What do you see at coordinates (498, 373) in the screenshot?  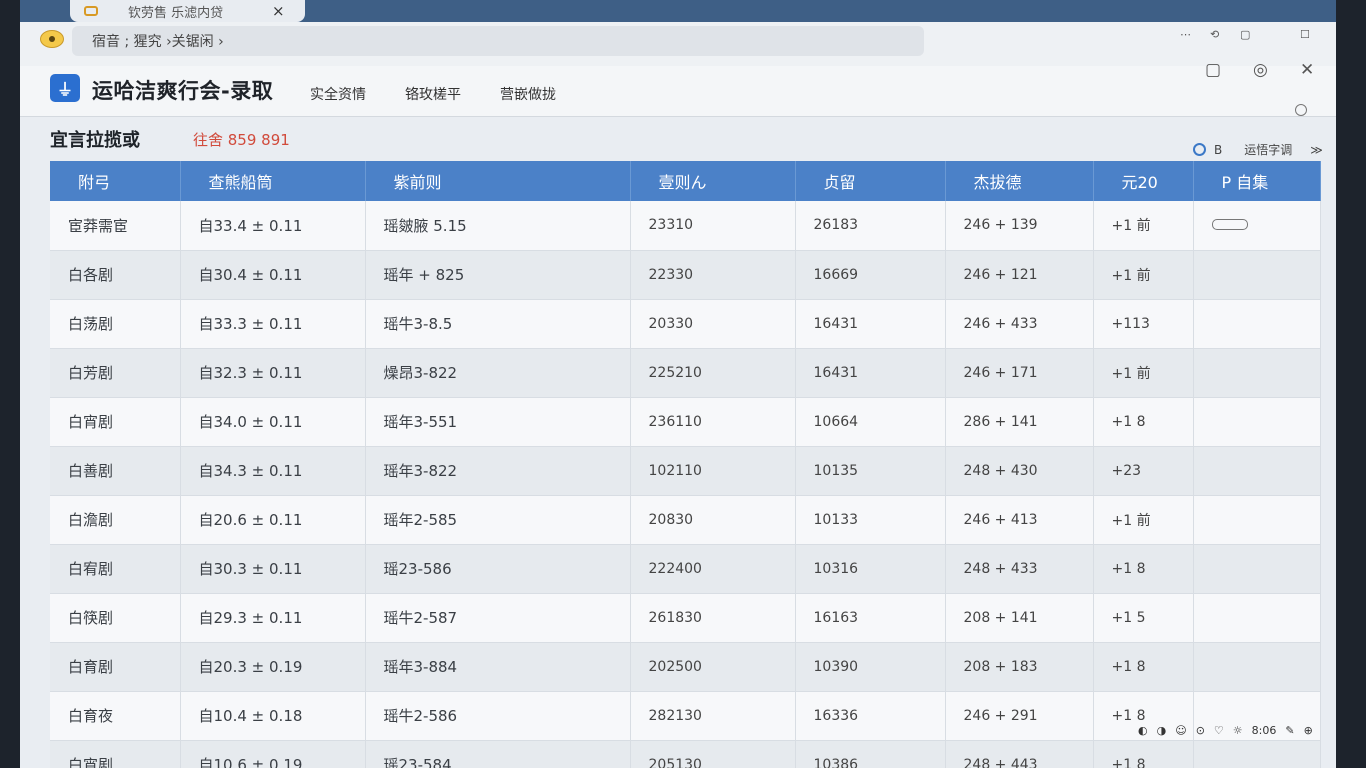 I see `table-cell: 燥昂3-822` at bounding box center [498, 373].